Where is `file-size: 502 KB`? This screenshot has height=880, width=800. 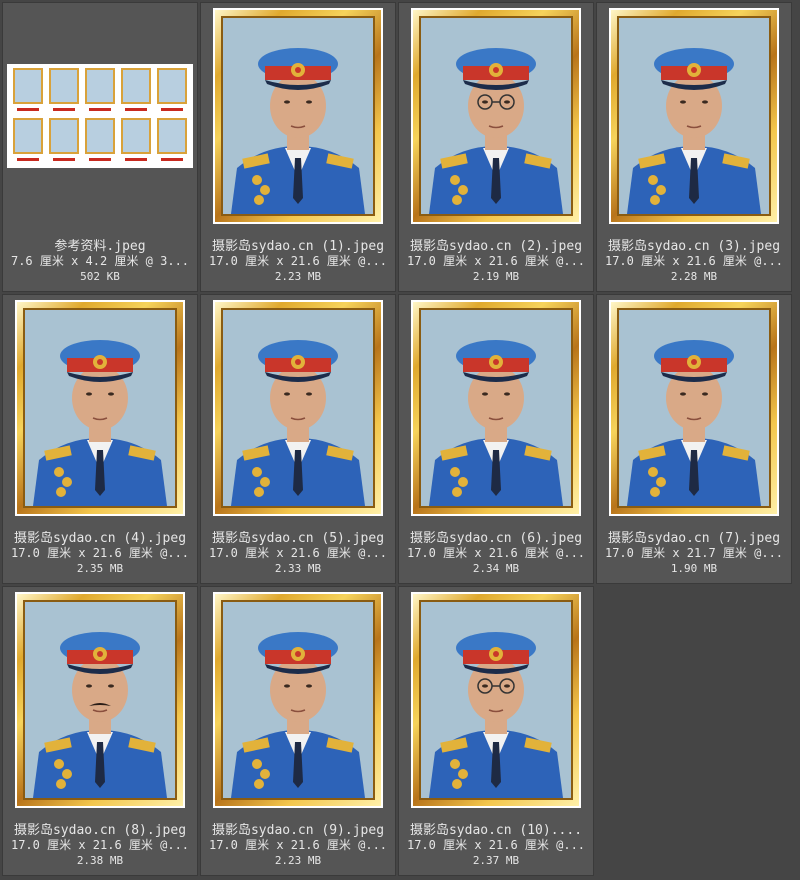 file-size: 502 KB is located at coordinates (100, 276).